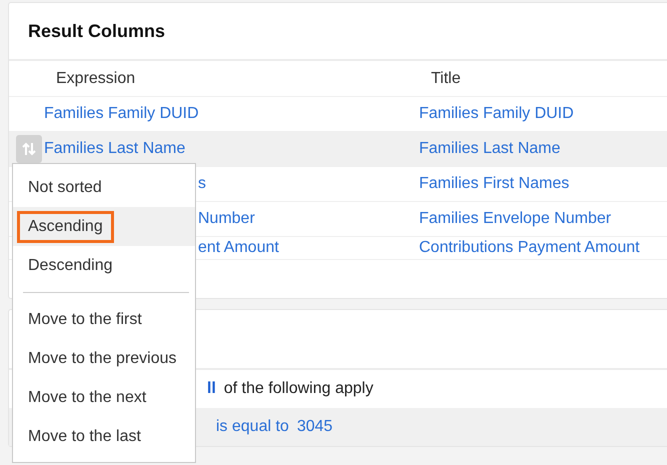 This screenshot has width=667, height=465. Describe the element at coordinates (238, 248) in the screenshot. I see `expression-link: ent Amount` at that location.